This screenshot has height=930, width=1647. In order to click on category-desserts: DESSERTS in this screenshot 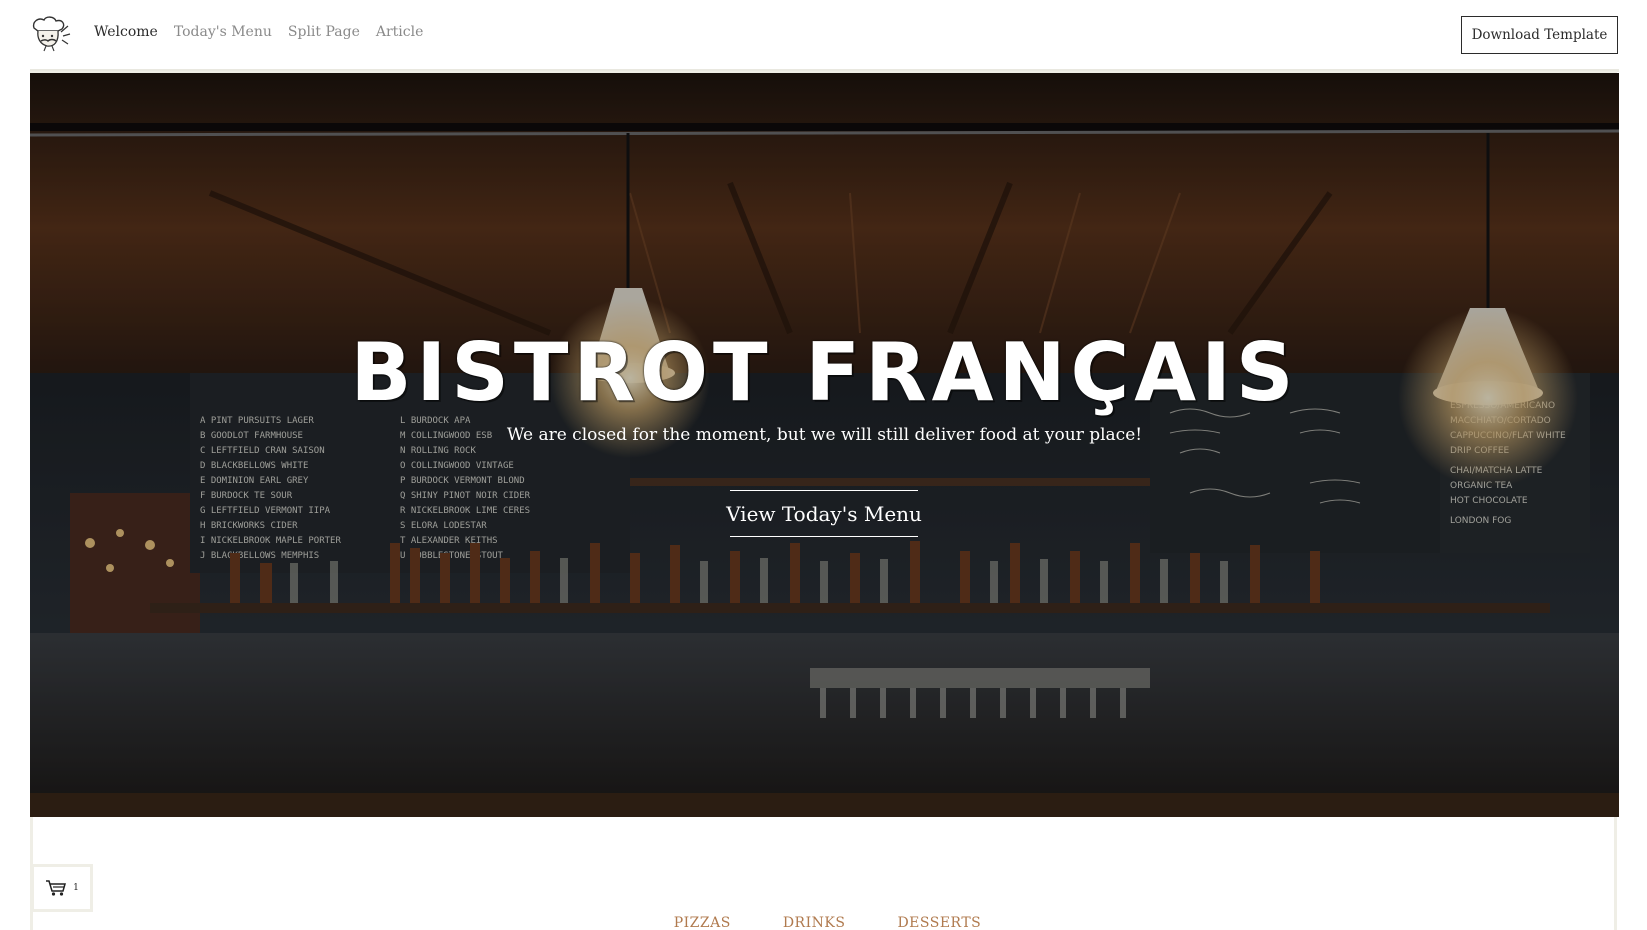, I will do `click(939, 922)`.